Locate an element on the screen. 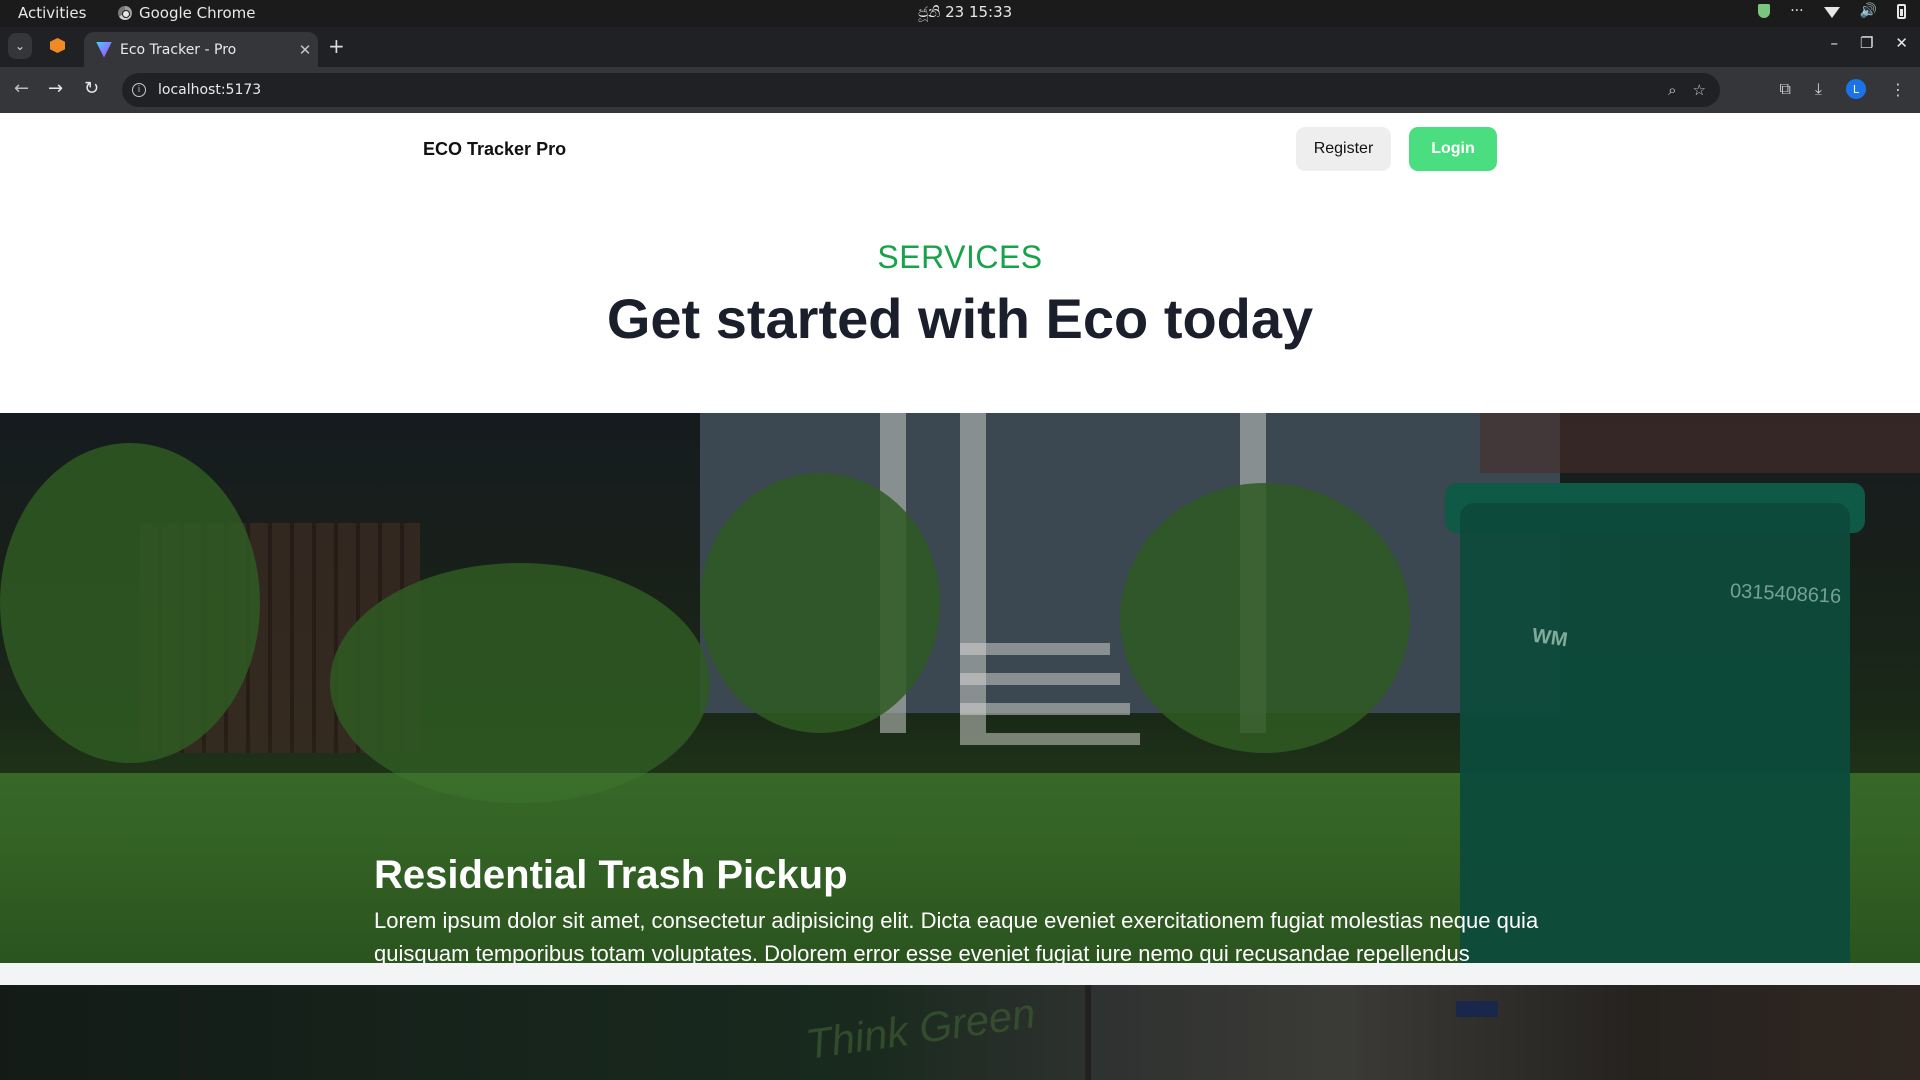  download-icon: ⤓ is located at coordinates (1818, 89).